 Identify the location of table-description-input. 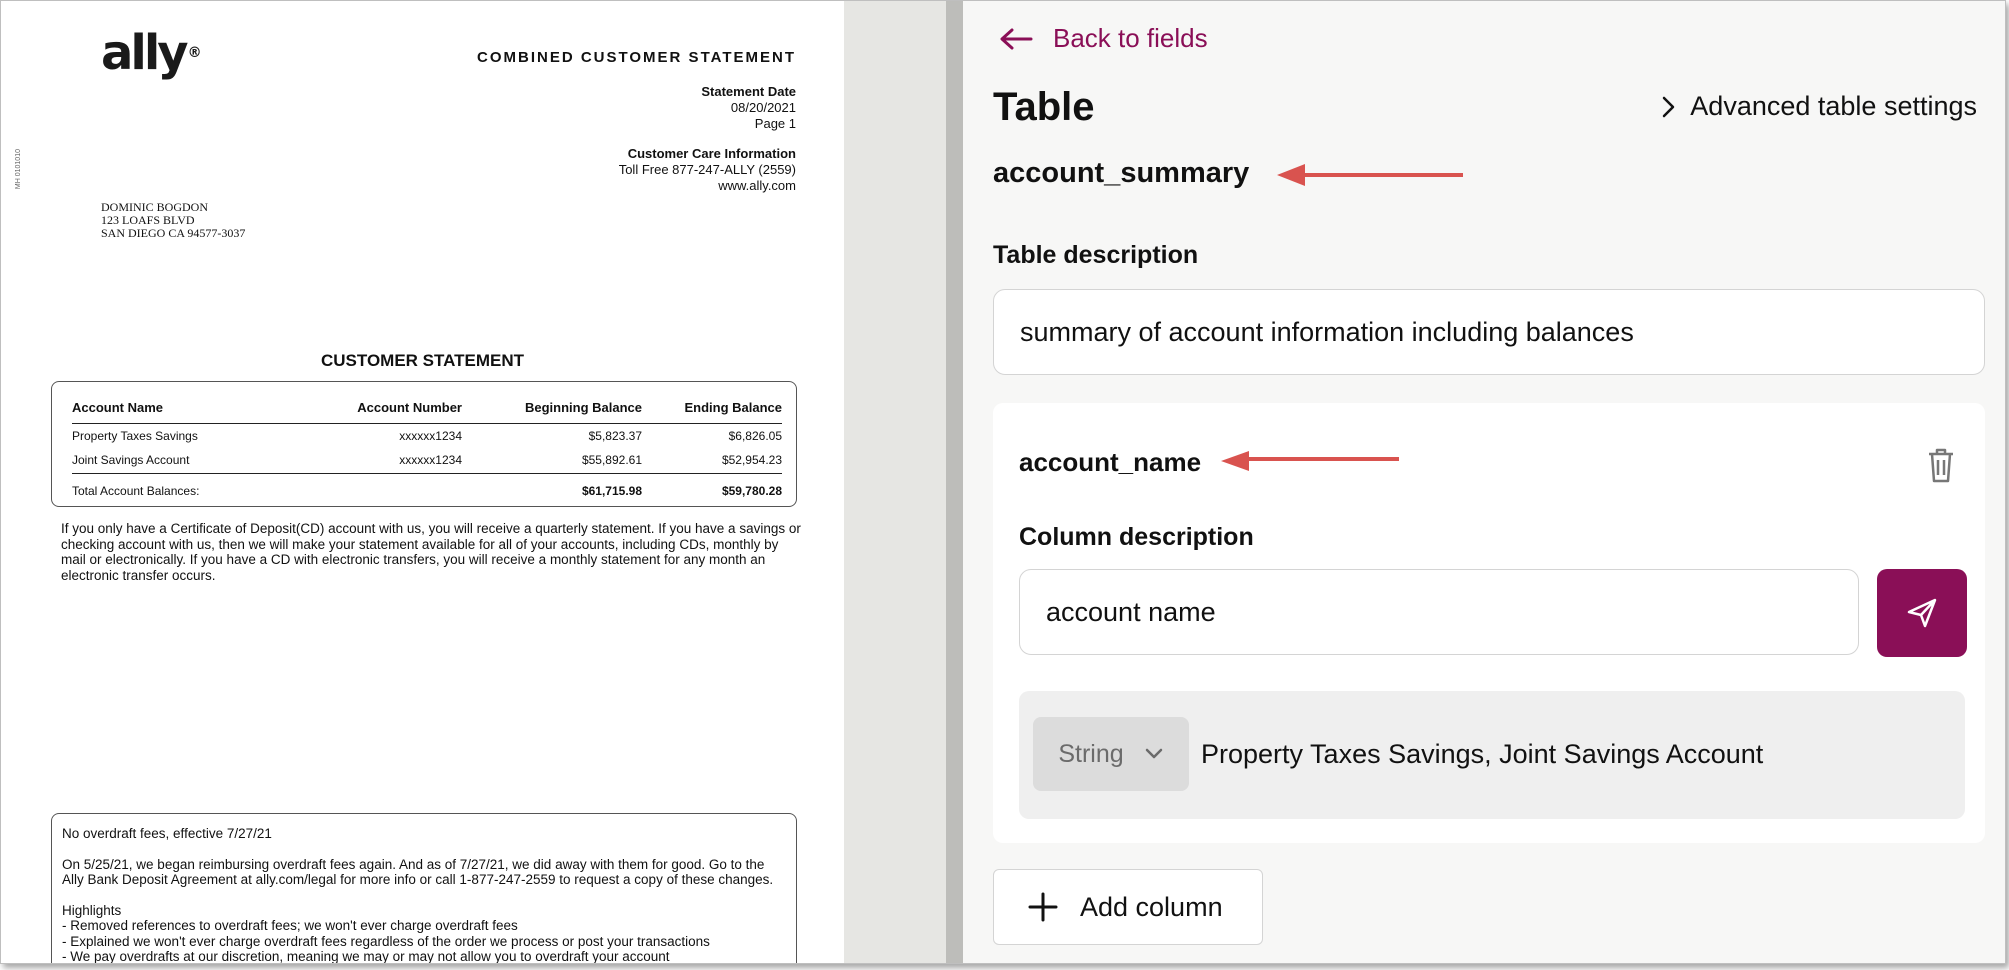
(1489, 332).